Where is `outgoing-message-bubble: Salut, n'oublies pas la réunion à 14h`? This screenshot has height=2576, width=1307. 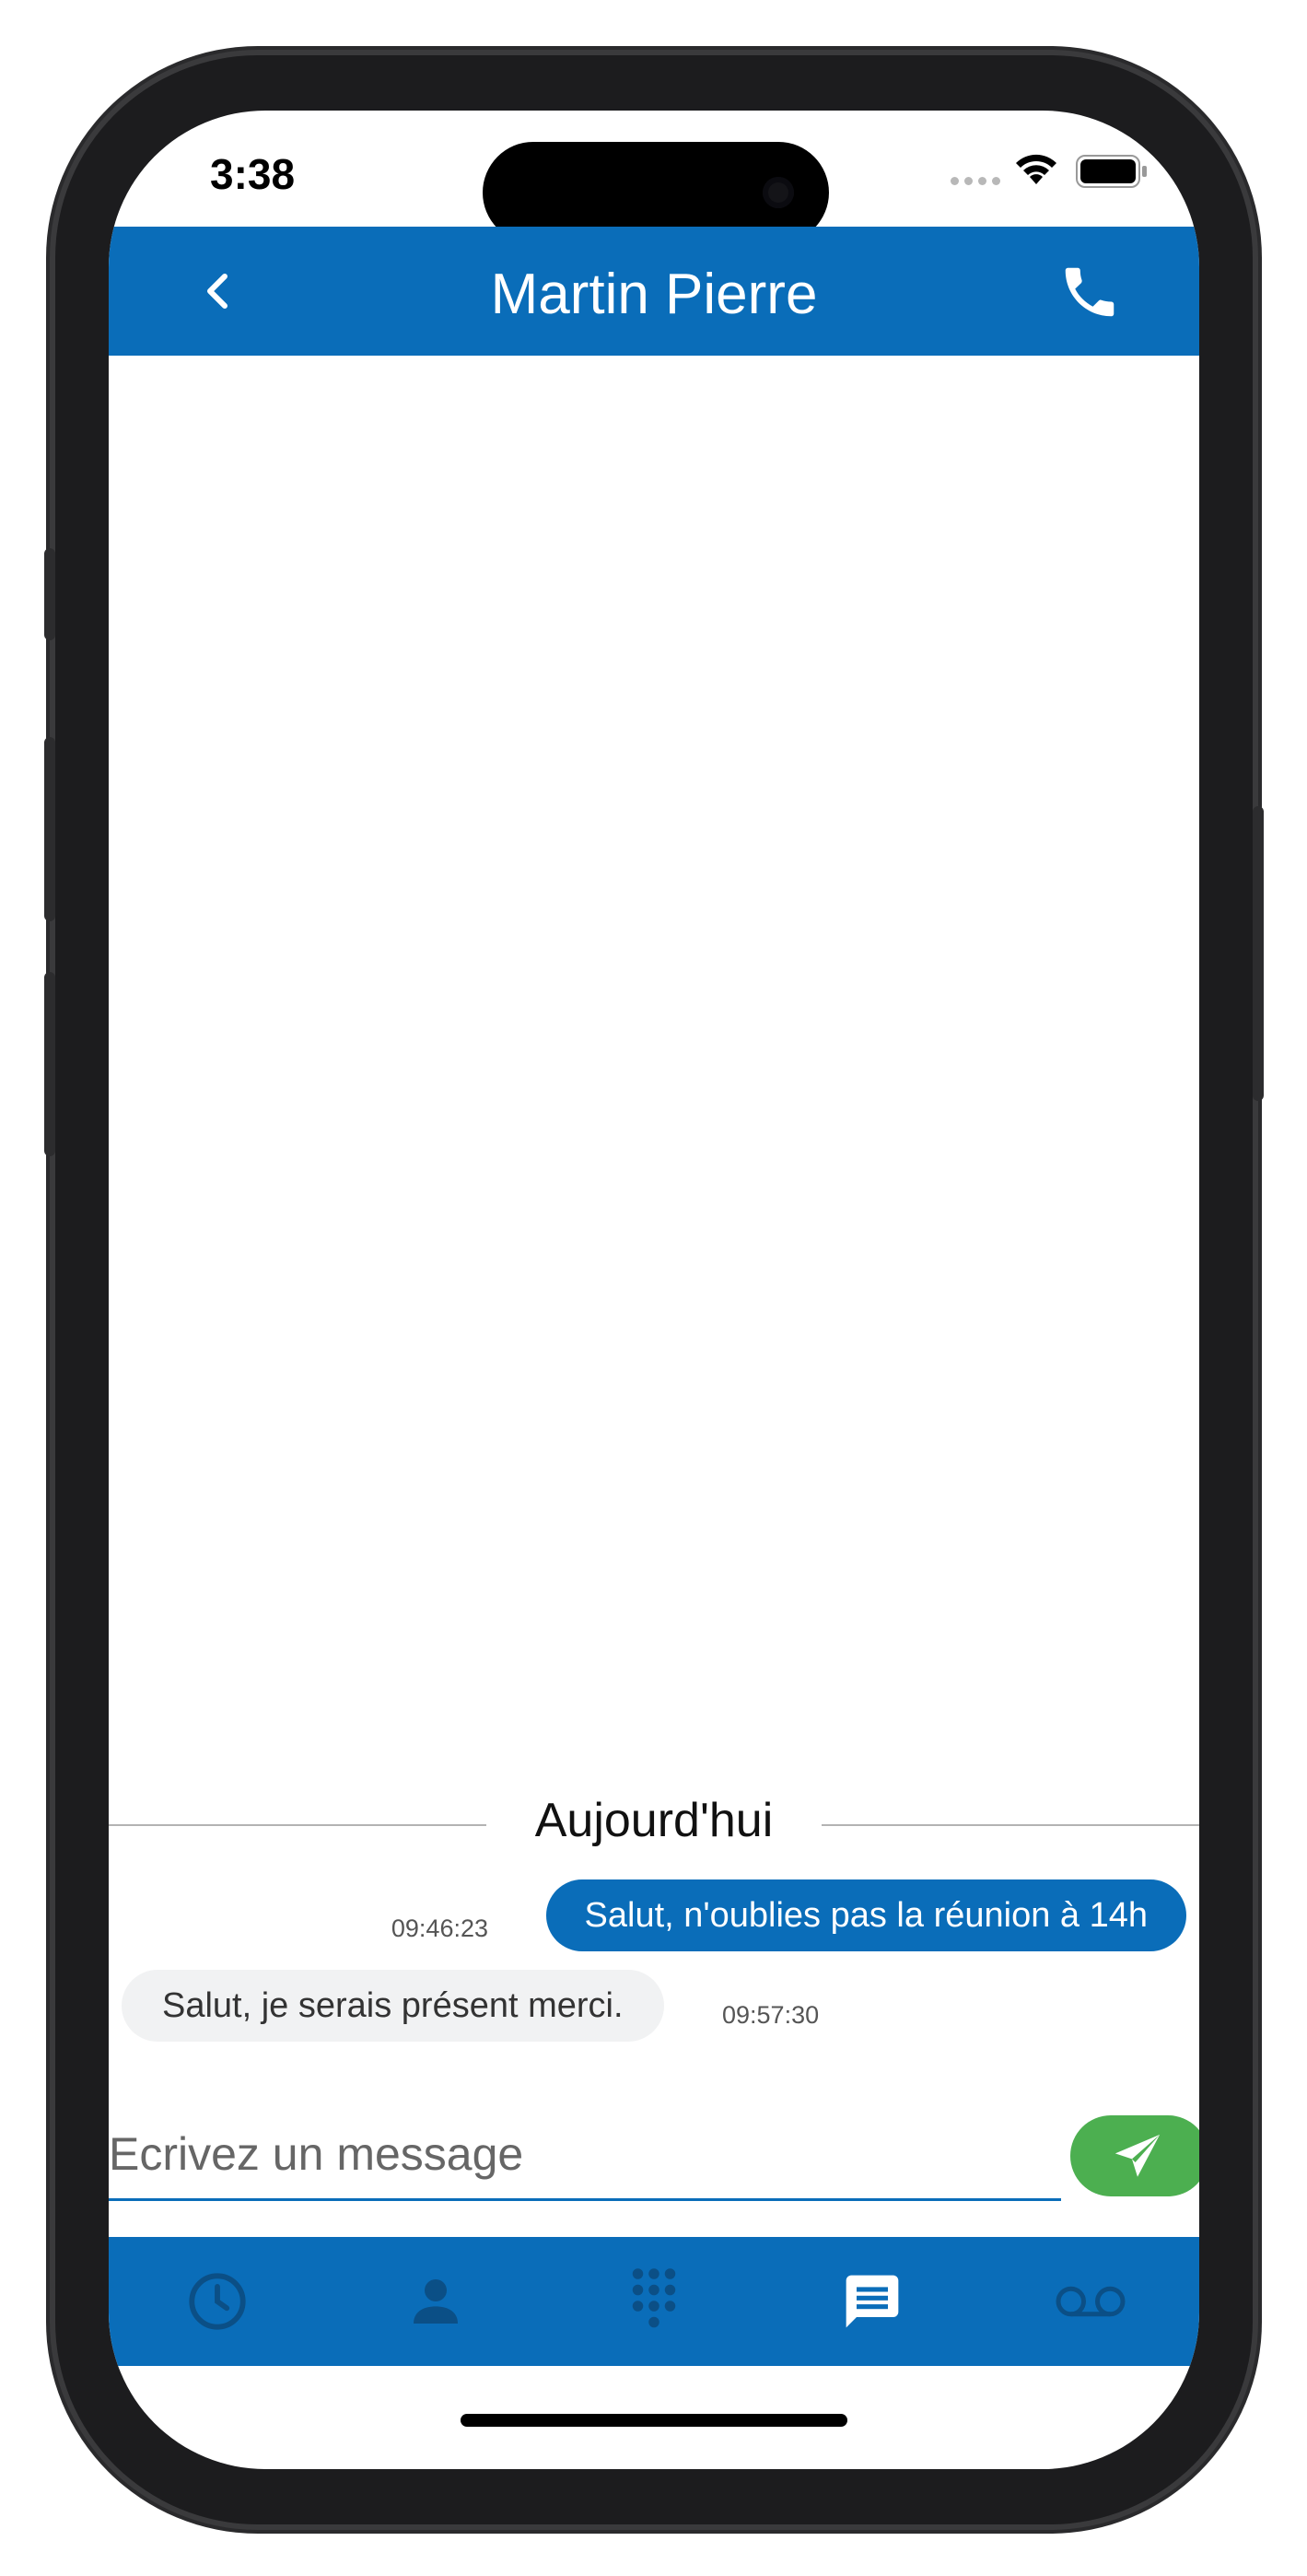 outgoing-message-bubble: Salut, n'oublies pas la réunion à 14h is located at coordinates (866, 1915).